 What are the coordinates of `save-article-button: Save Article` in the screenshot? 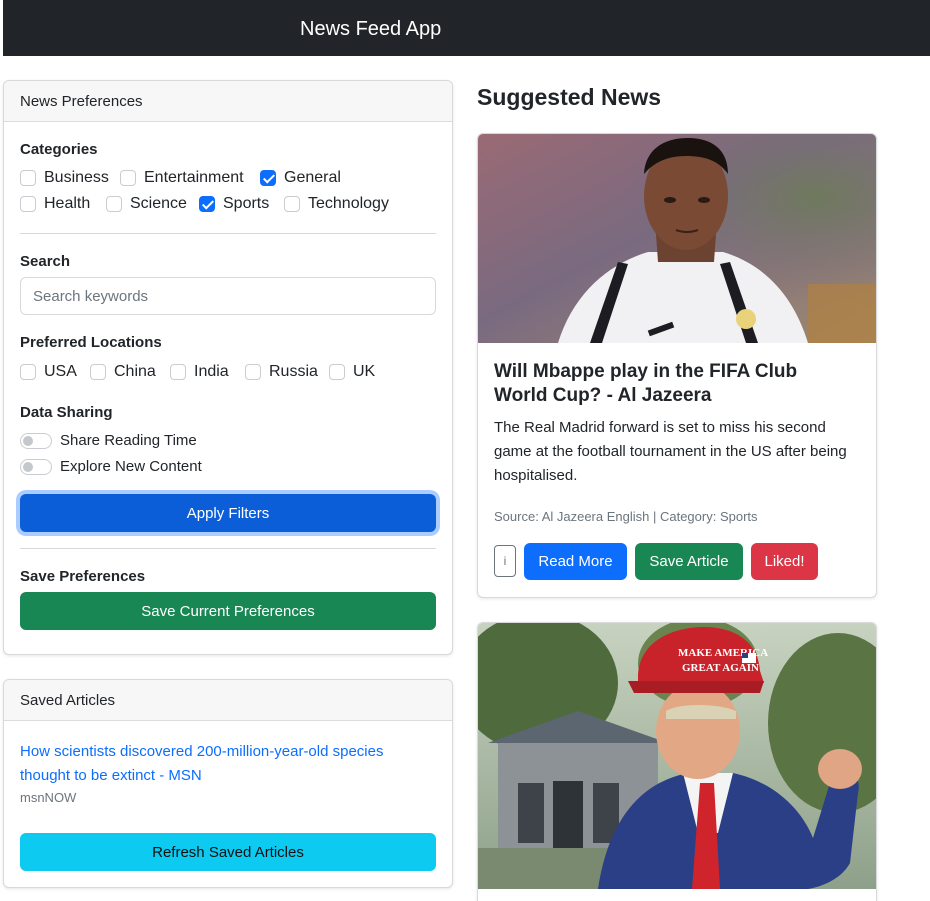 It's located at (689, 561).